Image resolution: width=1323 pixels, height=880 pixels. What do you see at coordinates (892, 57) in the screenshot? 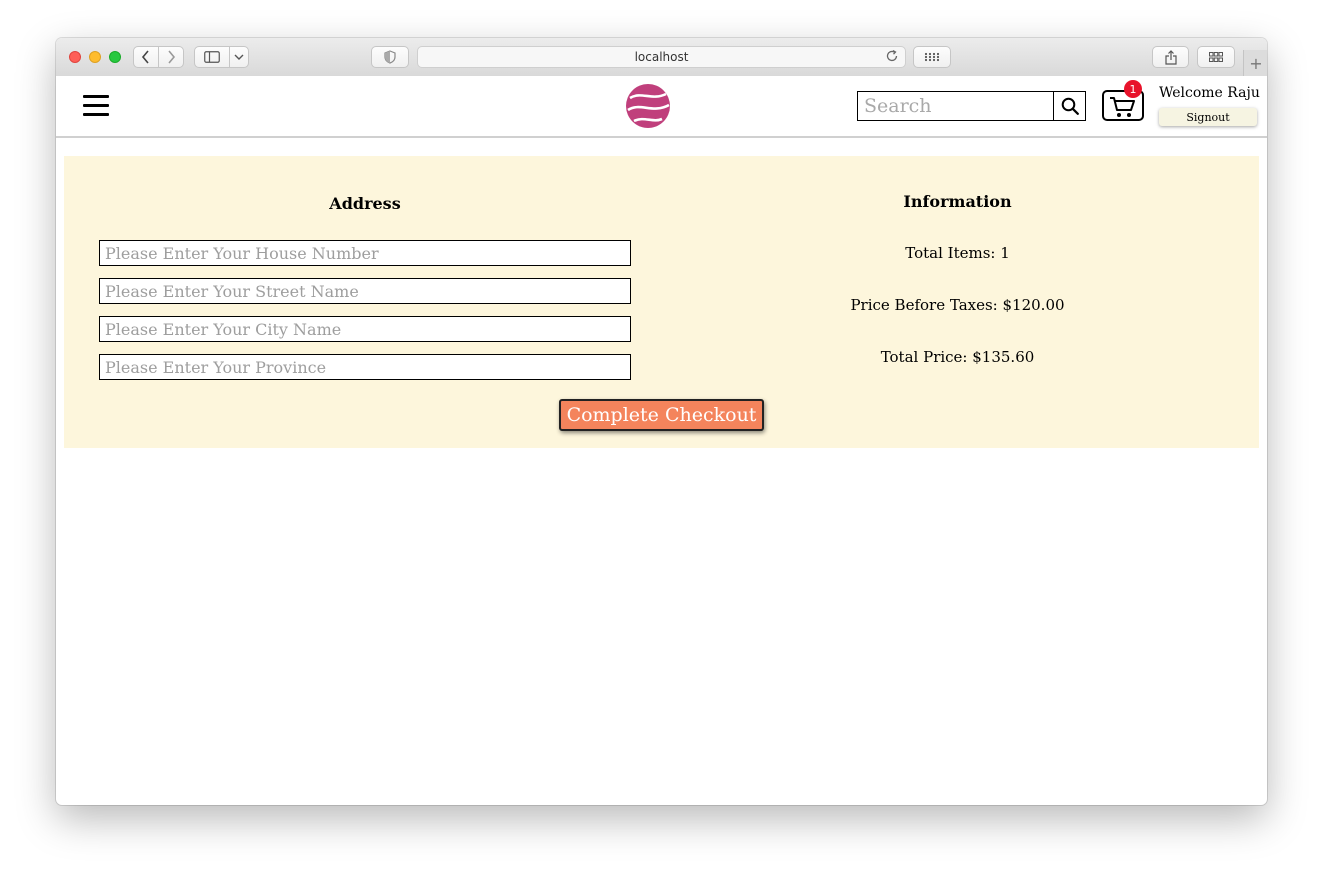
I see `reload-icon` at bounding box center [892, 57].